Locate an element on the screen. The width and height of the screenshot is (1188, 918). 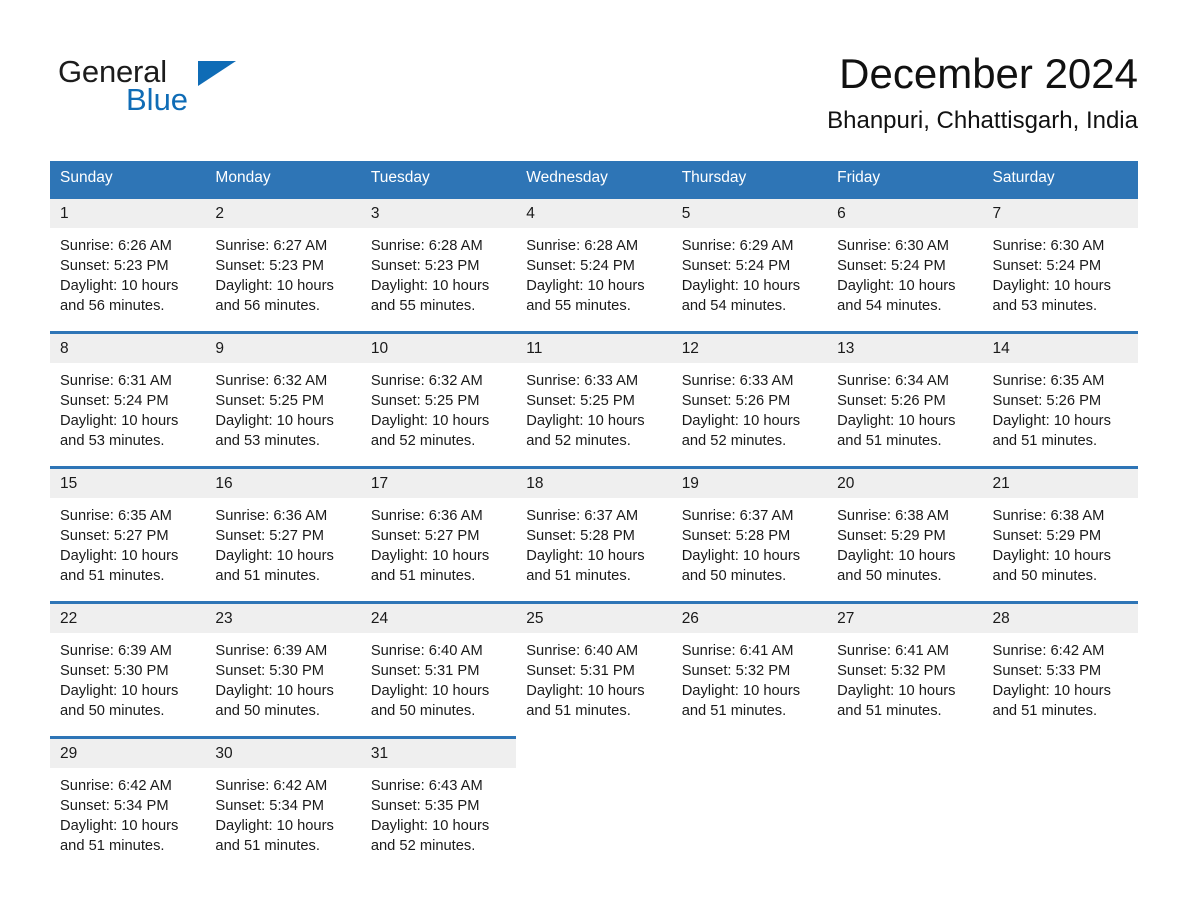
logo-text-blue: Blue is located at coordinates (157, 99).